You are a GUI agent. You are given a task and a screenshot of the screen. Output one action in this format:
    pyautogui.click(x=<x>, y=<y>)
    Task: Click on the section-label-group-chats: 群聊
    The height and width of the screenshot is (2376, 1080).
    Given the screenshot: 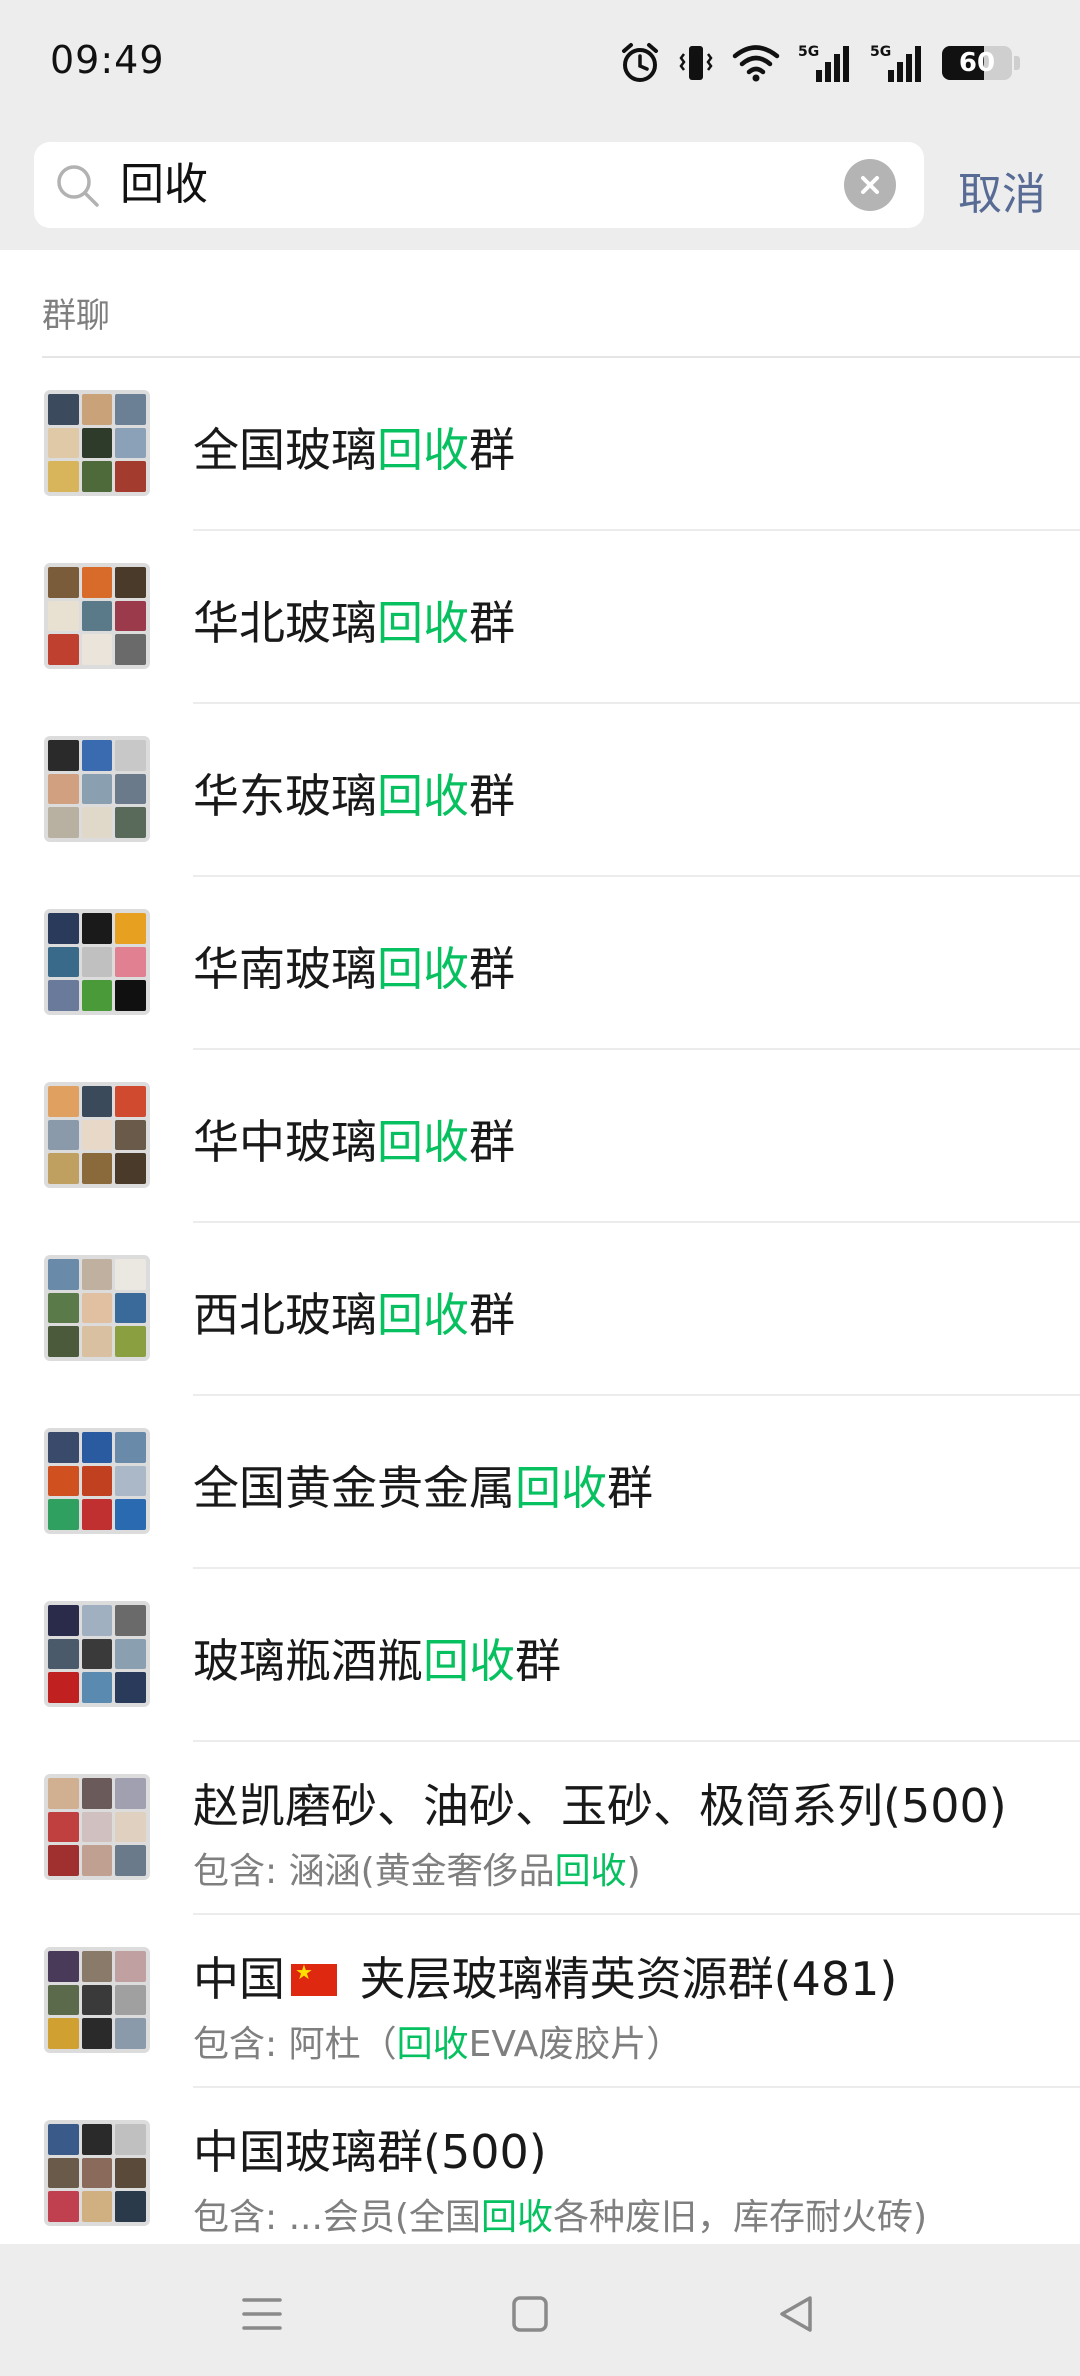 What is the action you would take?
    pyautogui.click(x=76, y=316)
    